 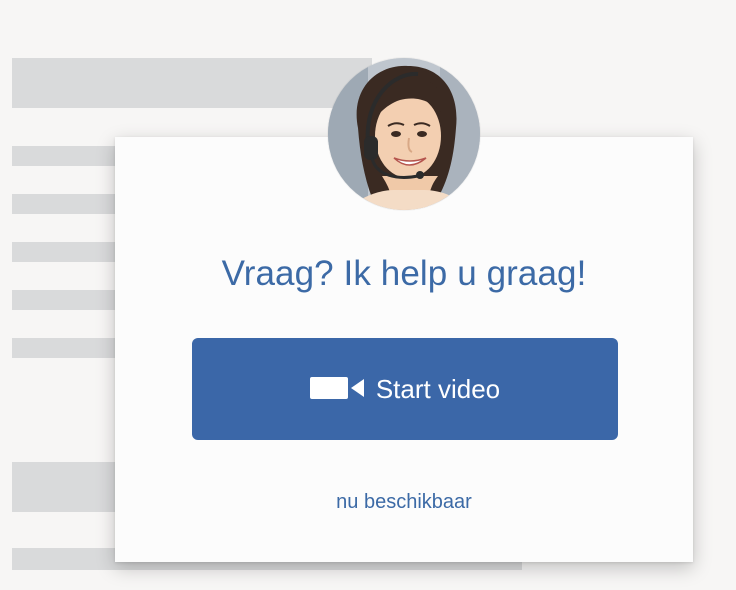 I want to click on start-video-label: Start video, so click(x=438, y=389).